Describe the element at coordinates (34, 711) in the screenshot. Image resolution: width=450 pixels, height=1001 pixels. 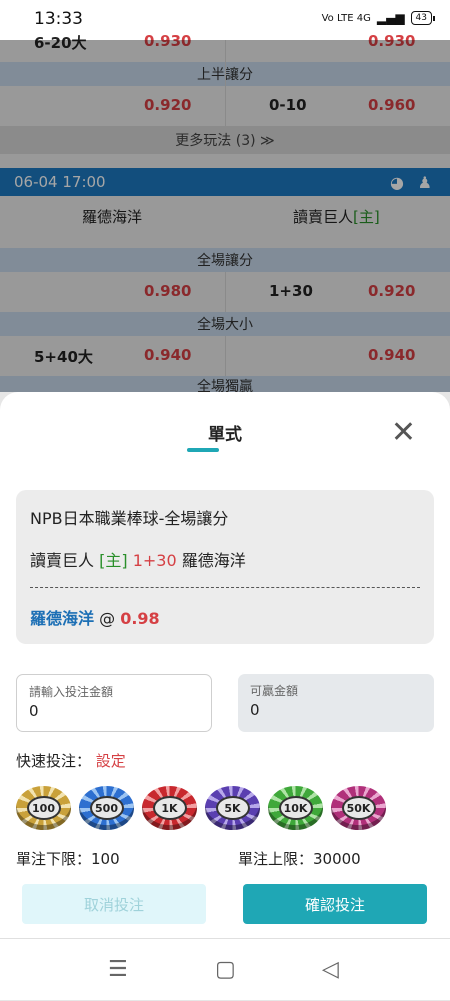
I see `stake-value: 0` at that location.